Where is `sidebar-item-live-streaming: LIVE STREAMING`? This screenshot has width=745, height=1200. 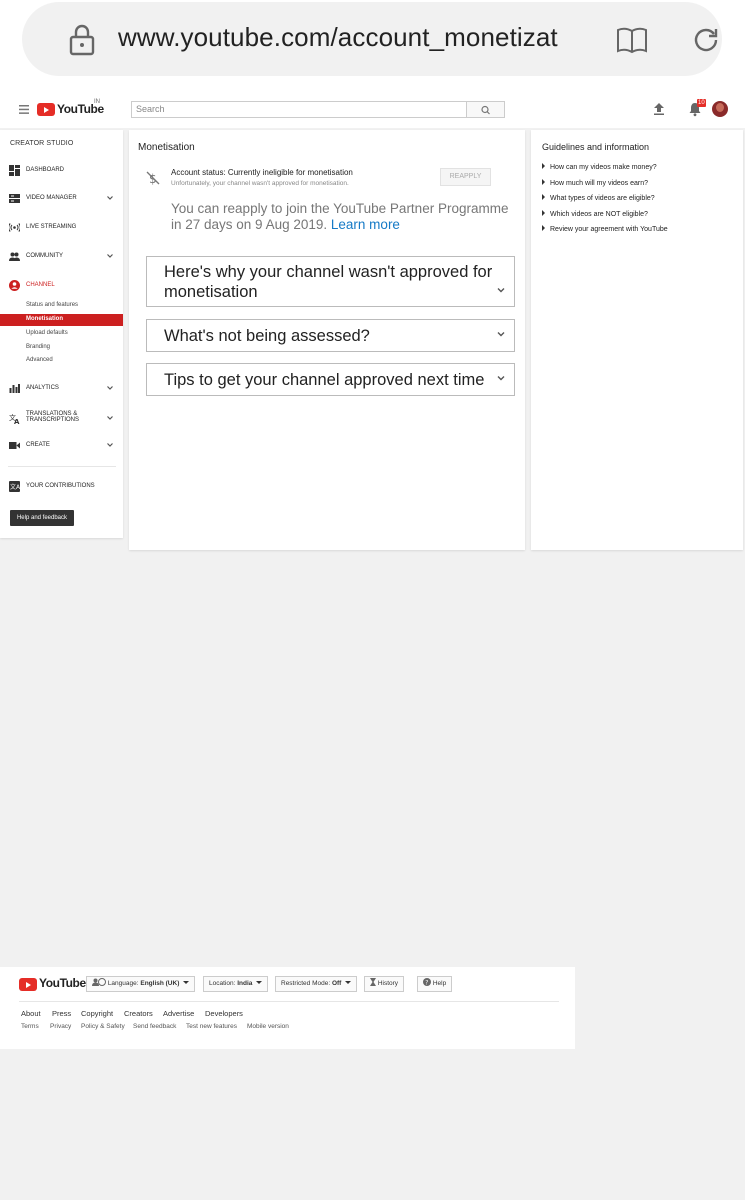
sidebar-item-live-streaming: LIVE STREAMING is located at coordinates (61, 228).